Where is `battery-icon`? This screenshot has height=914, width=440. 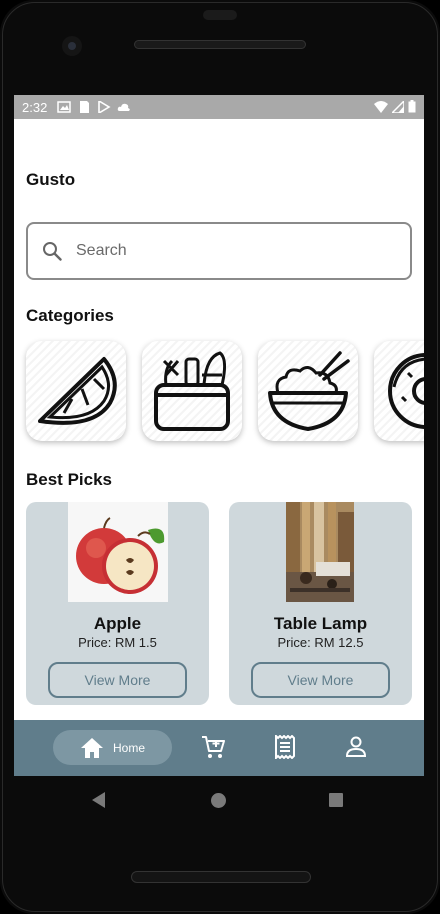 battery-icon is located at coordinates (412, 106).